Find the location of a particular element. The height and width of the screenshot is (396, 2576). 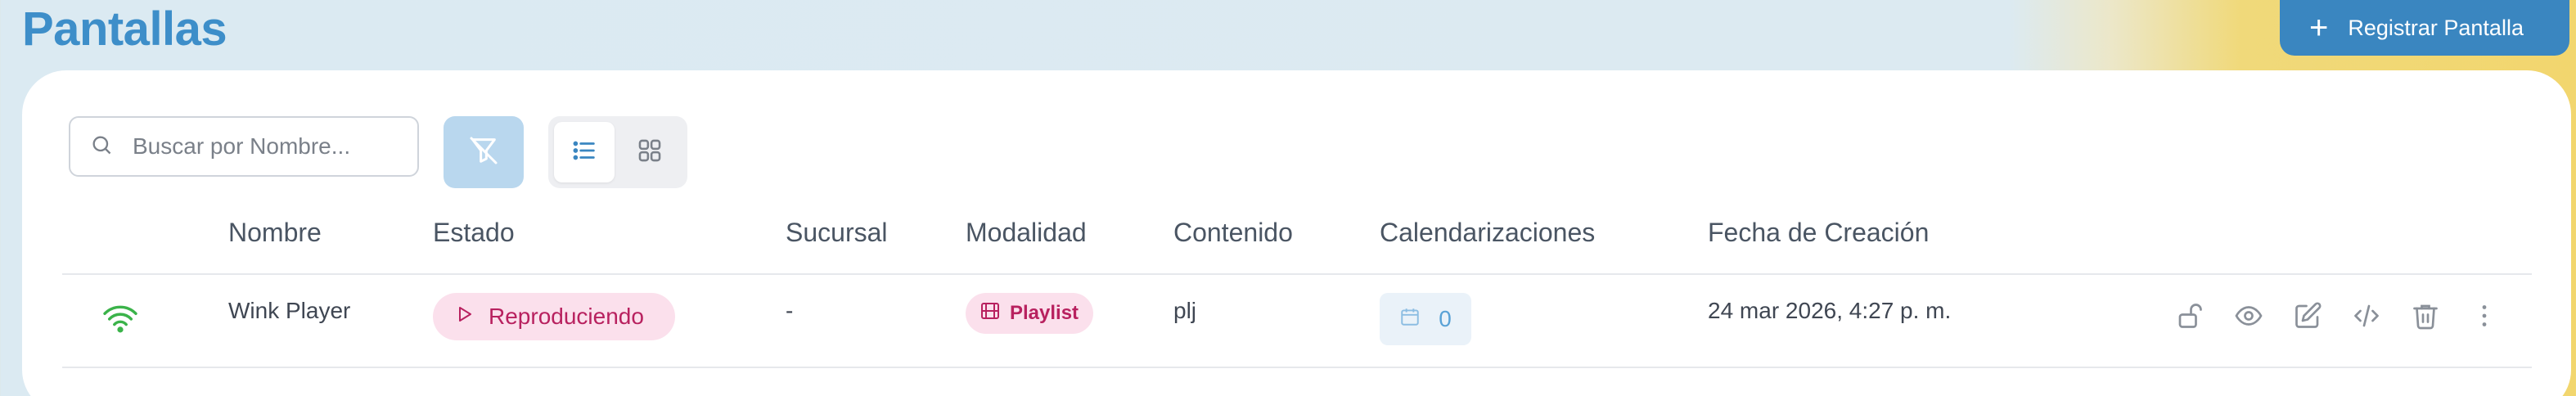

row-actions is located at coordinates (2337, 316).